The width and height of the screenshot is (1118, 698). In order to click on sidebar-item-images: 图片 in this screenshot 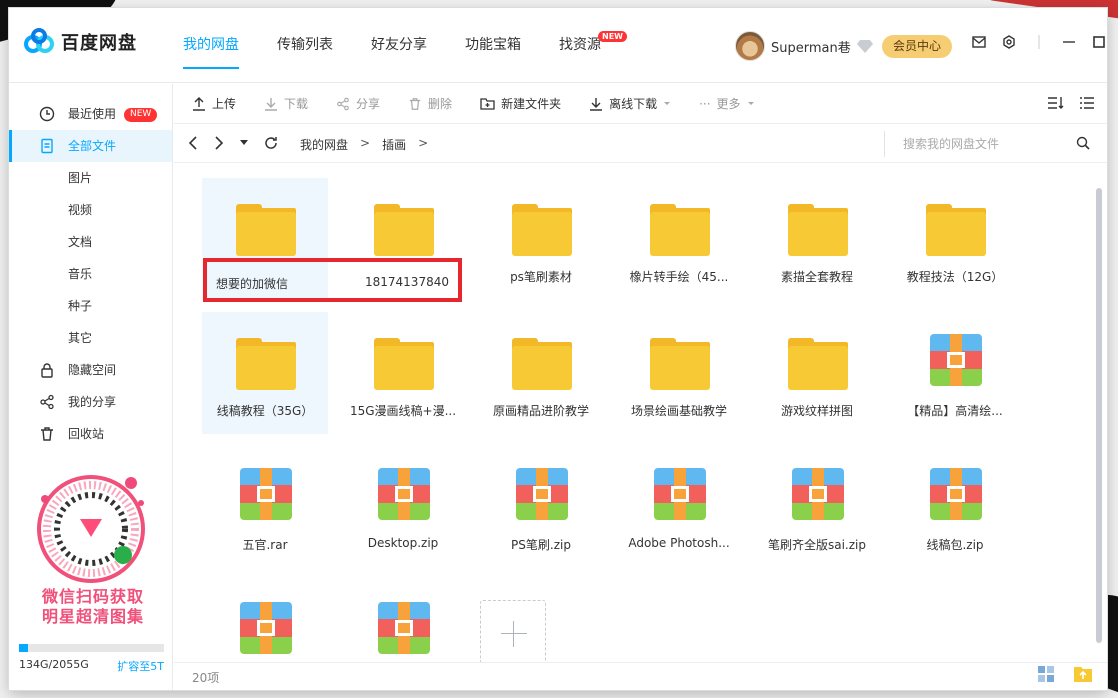, I will do `click(90, 178)`.